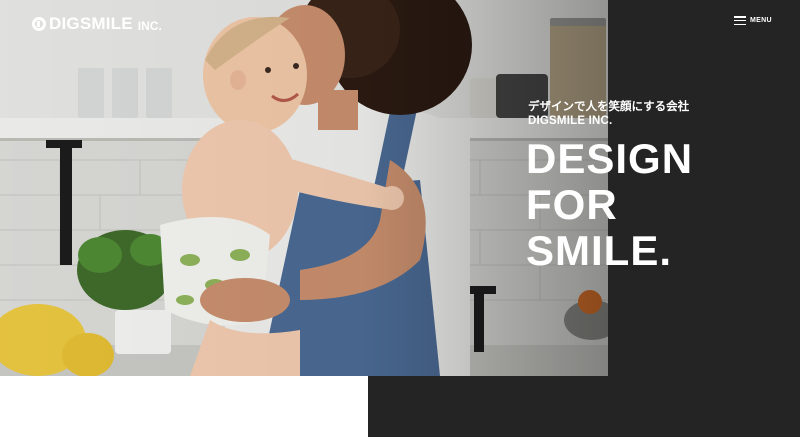  What do you see at coordinates (609, 107) in the screenshot?
I see `tagline-japanese: デザインで人を笑顔にする会社` at bounding box center [609, 107].